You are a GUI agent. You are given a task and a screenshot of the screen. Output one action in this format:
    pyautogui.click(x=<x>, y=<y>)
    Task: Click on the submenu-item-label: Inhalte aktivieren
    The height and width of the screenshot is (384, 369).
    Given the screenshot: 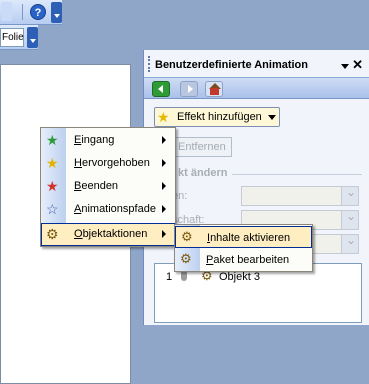 What is the action you would take?
    pyautogui.click(x=249, y=238)
    